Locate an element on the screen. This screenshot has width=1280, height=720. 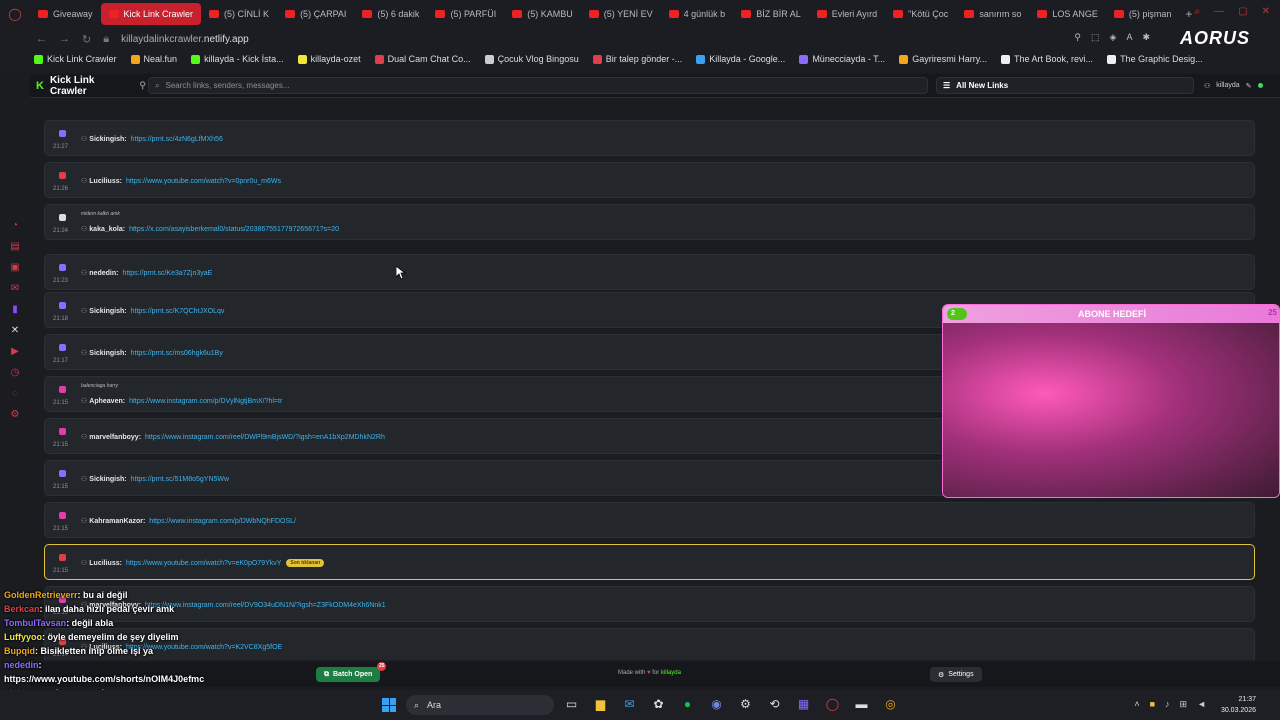
network-icon: ⊞ is located at coordinates (1184, 704).